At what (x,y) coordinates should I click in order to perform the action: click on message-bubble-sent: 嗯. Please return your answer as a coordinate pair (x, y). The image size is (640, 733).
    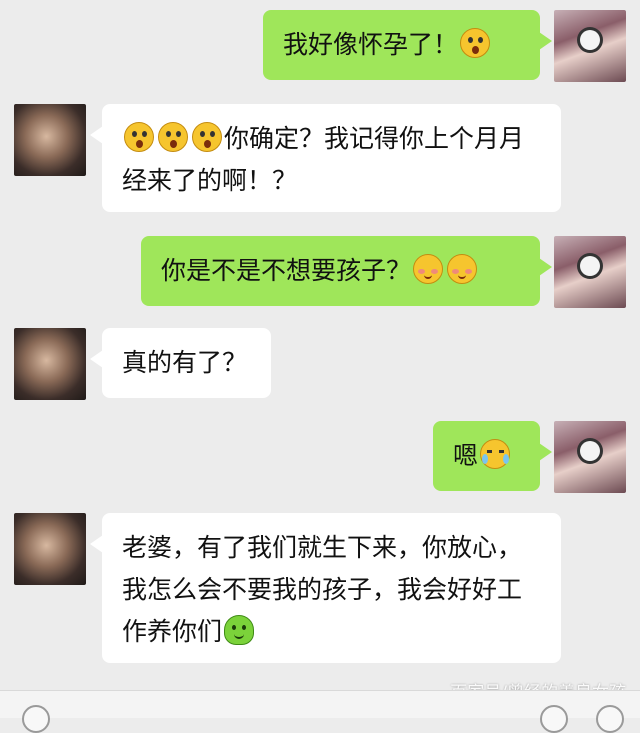
    Looking at the image, I should click on (492, 456).